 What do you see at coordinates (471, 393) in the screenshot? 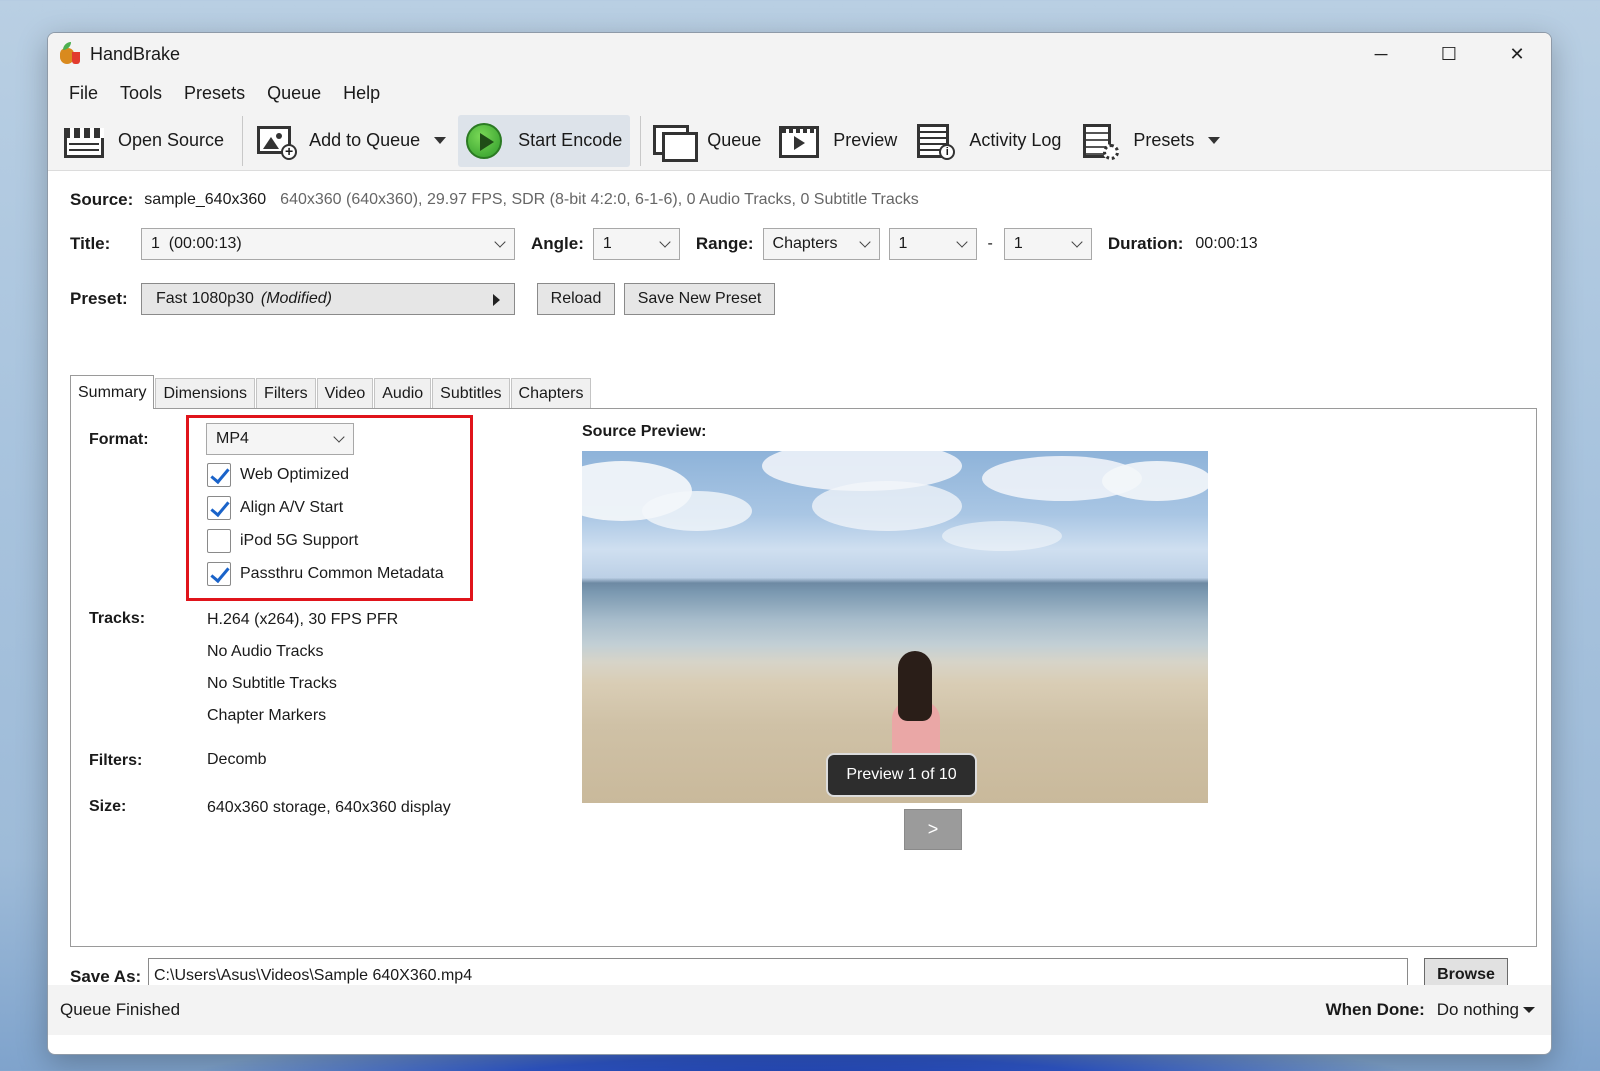
I see `tab-subtitles: Subtitles` at bounding box center [471, 393].